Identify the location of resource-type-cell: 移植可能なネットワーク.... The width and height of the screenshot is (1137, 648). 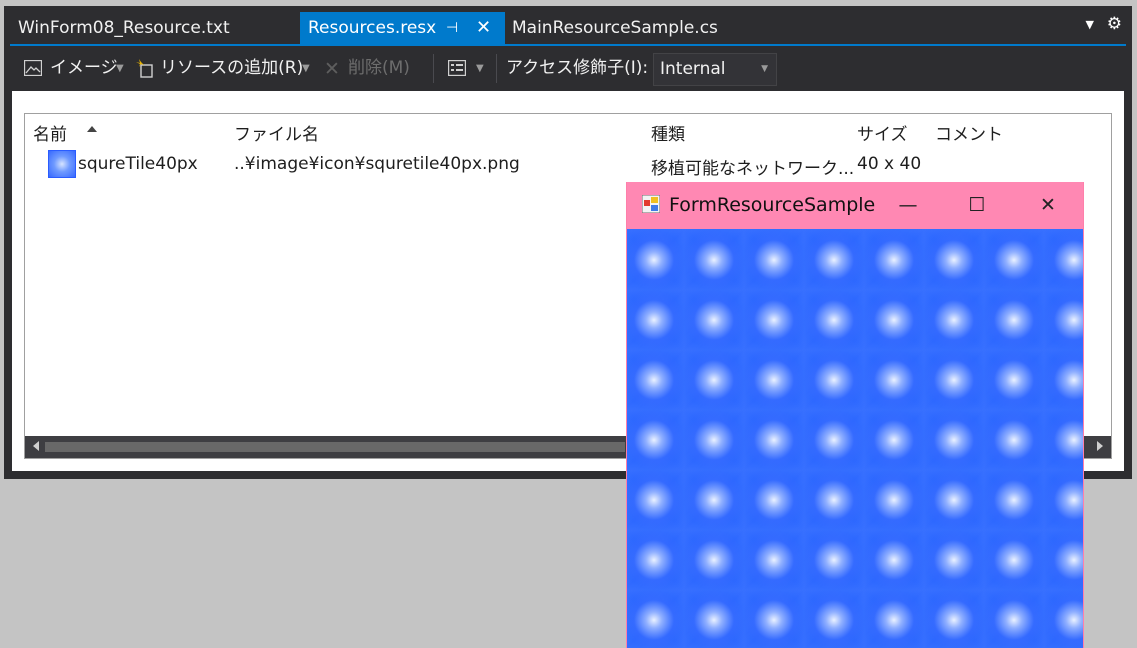
(753, 169).